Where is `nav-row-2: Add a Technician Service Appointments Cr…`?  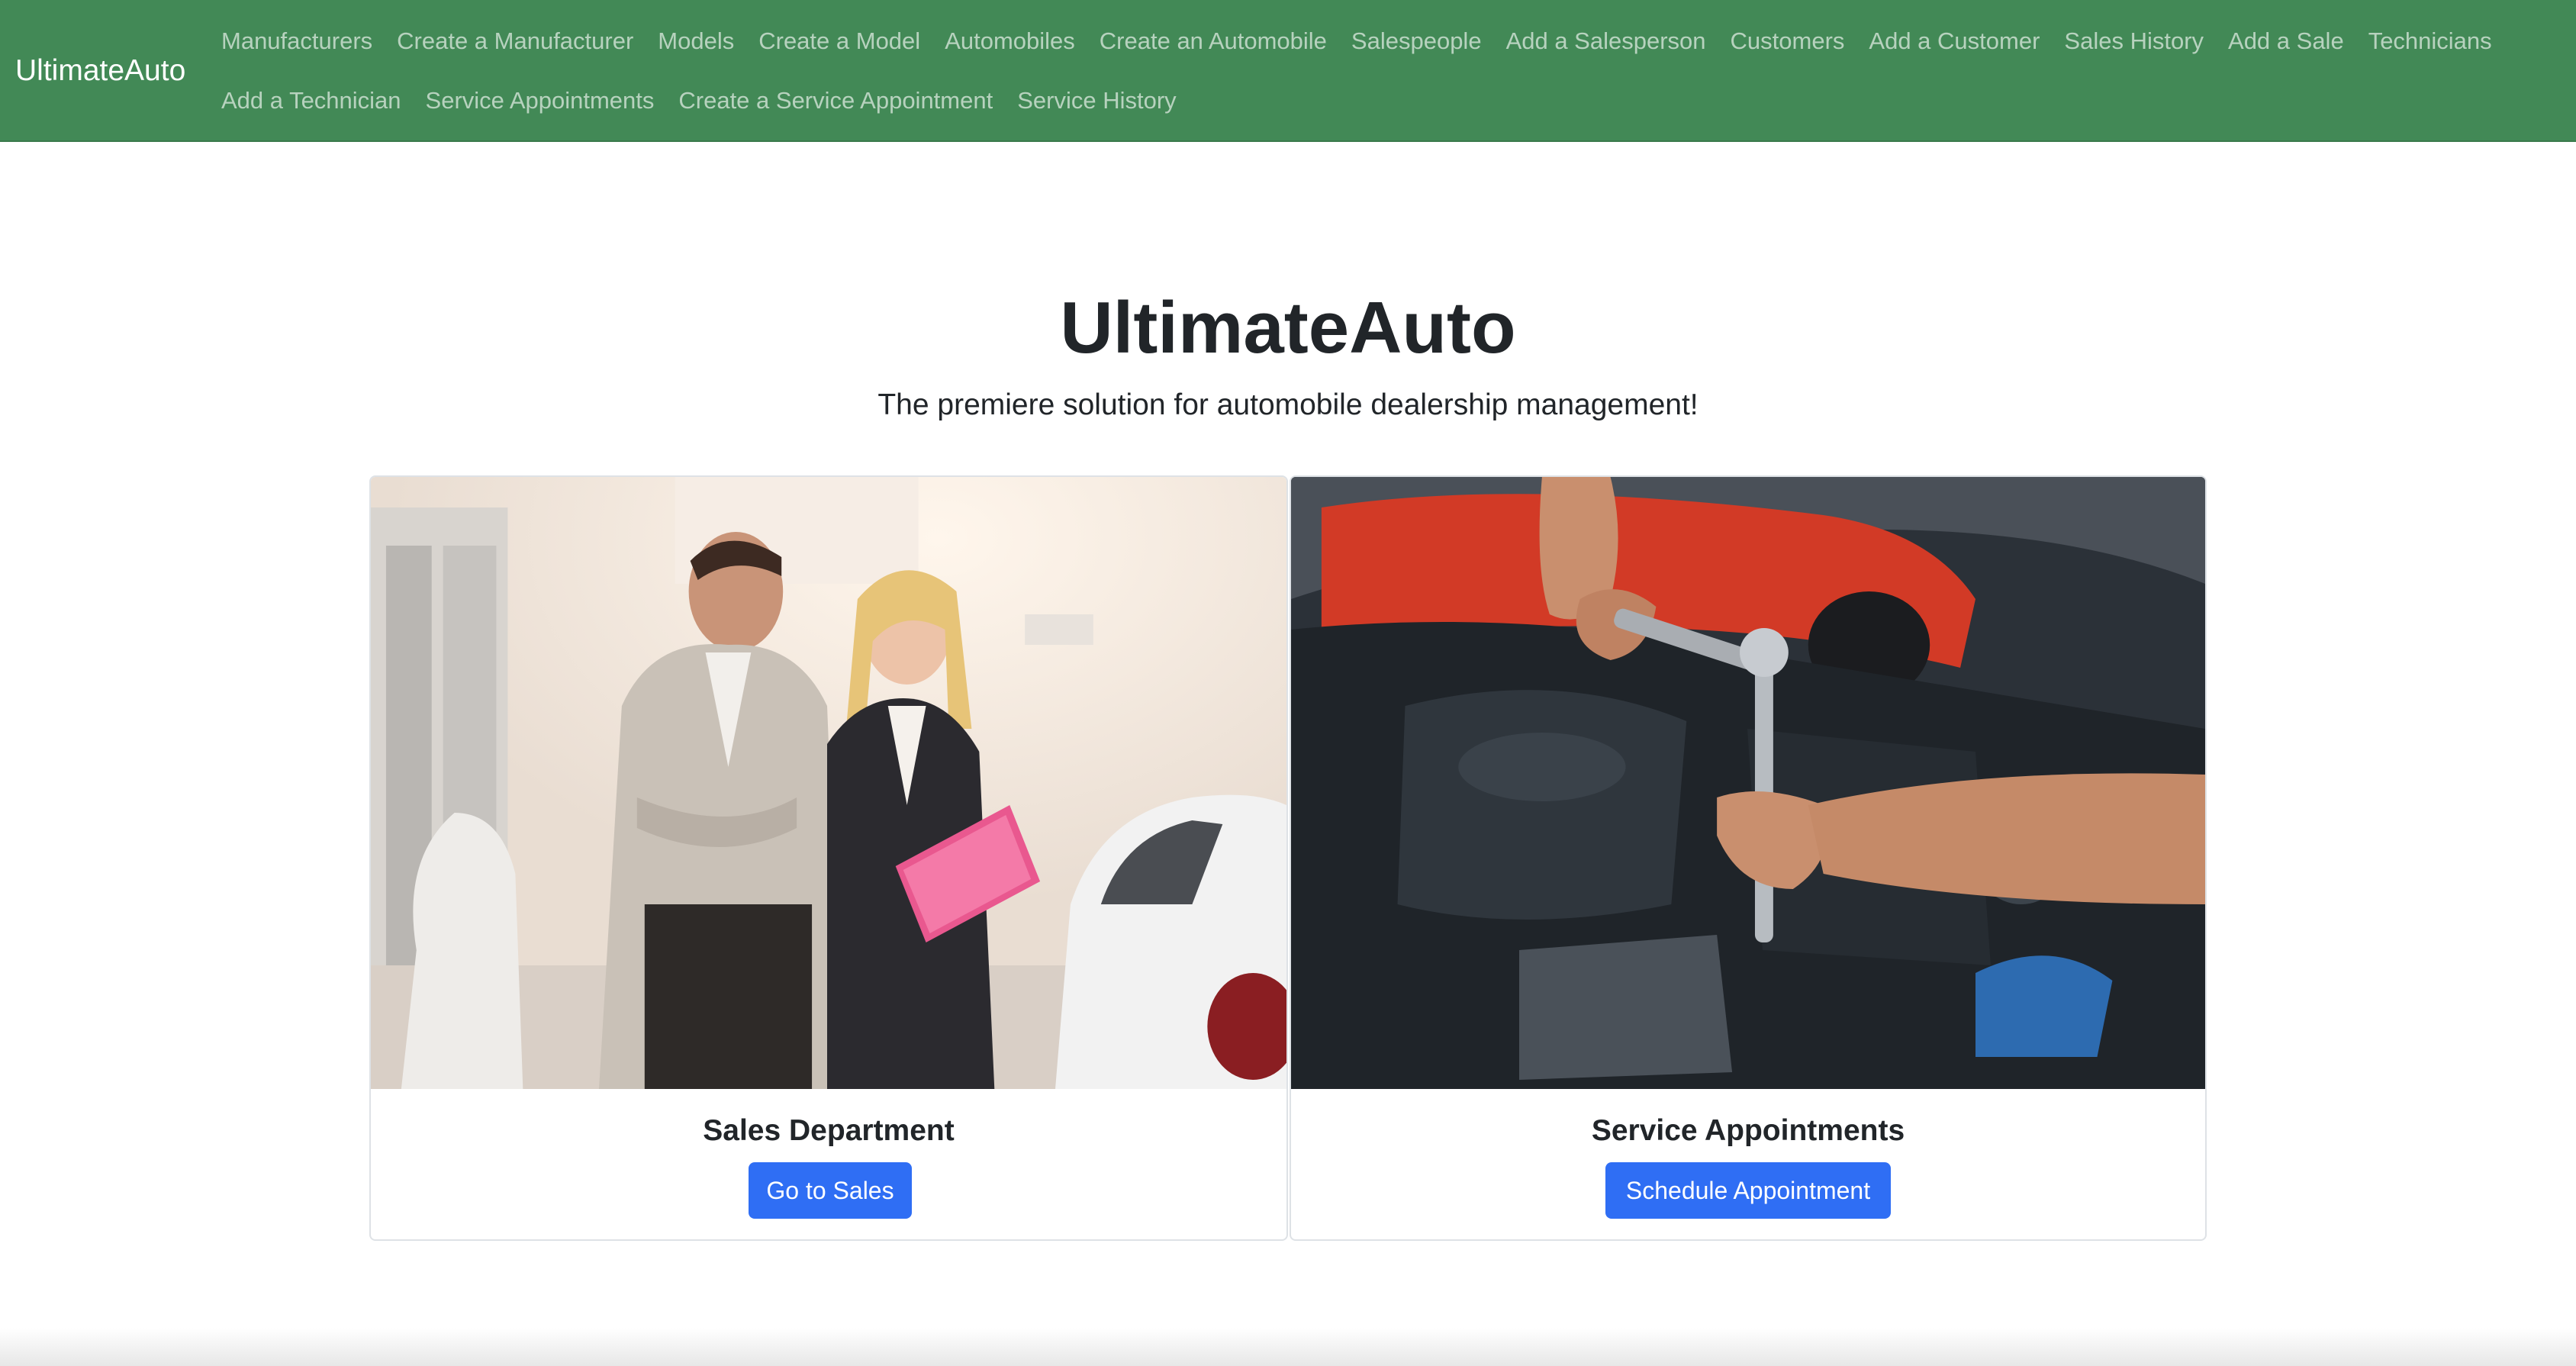 nav-row-2: Add a Technician Service Appointments Cr… is located at coordinates (699, 101).